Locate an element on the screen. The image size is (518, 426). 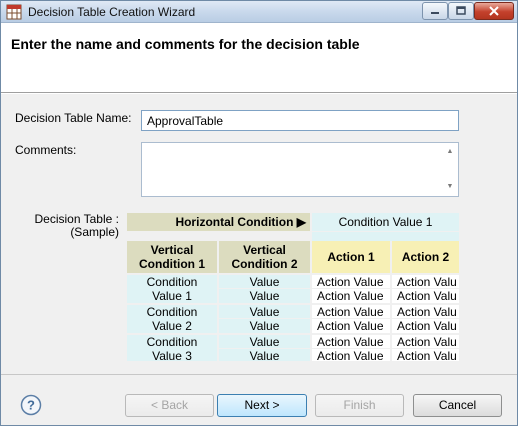
name-label: Decision Table Name: is located at coordinates (73, 118).